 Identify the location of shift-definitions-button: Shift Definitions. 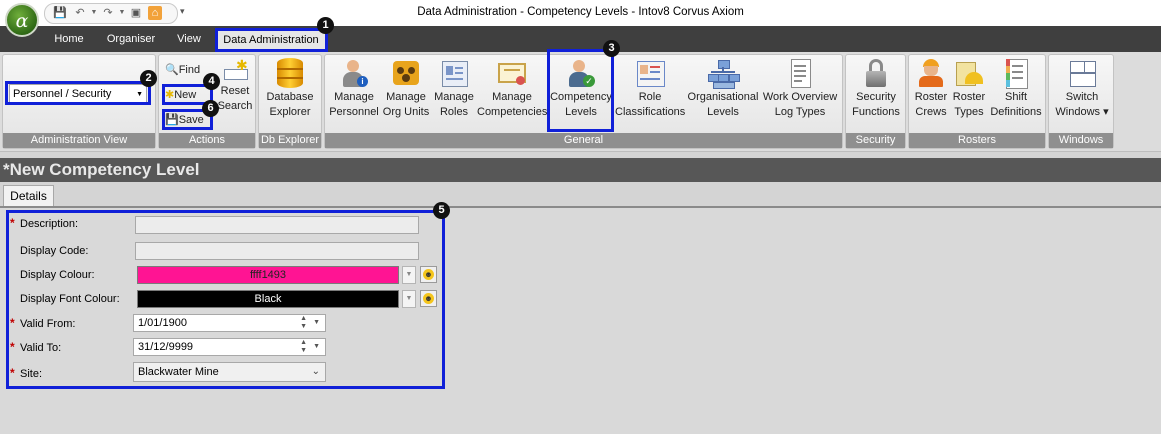
(1016, 89).